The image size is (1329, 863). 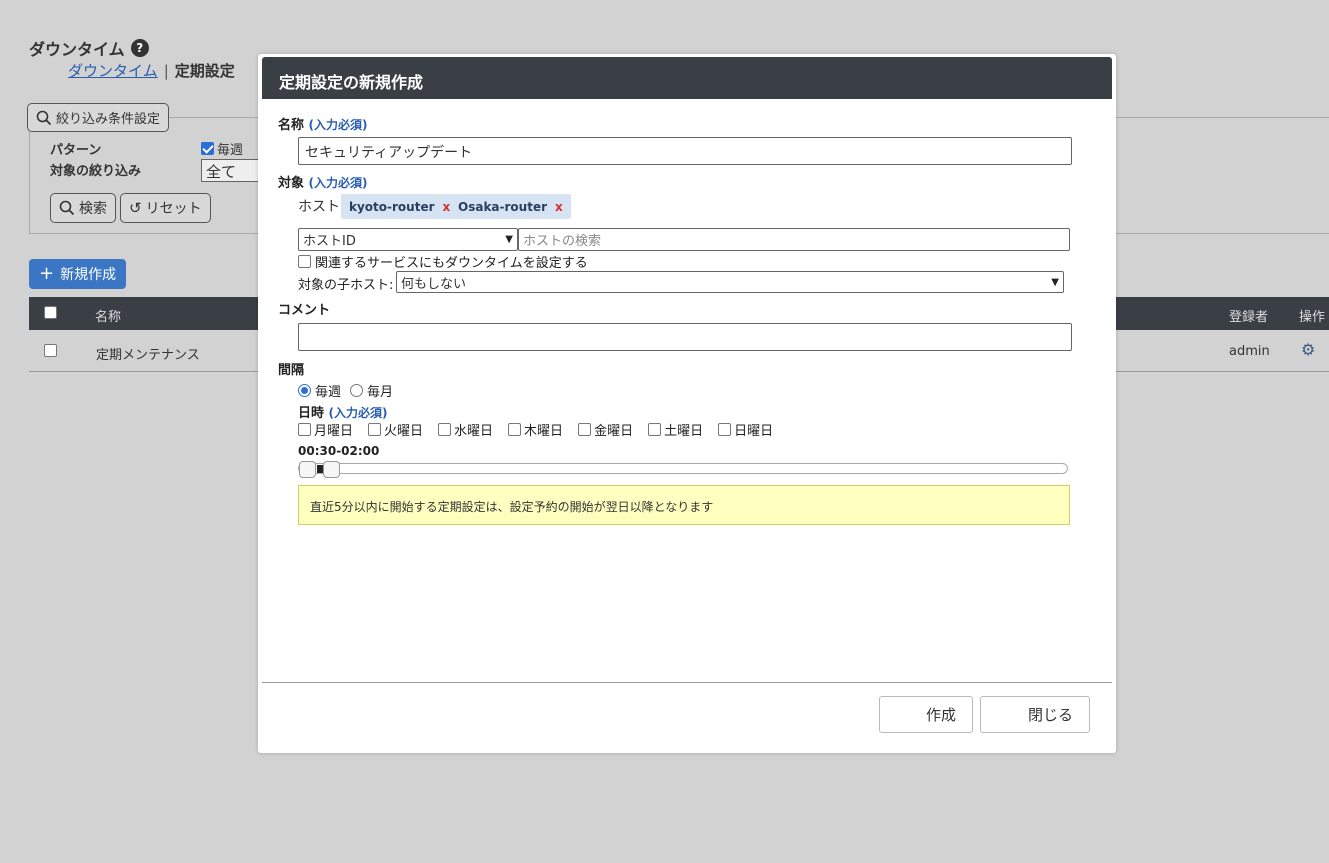 I want to click on help-icon: ?, so click(x=139, y=48).